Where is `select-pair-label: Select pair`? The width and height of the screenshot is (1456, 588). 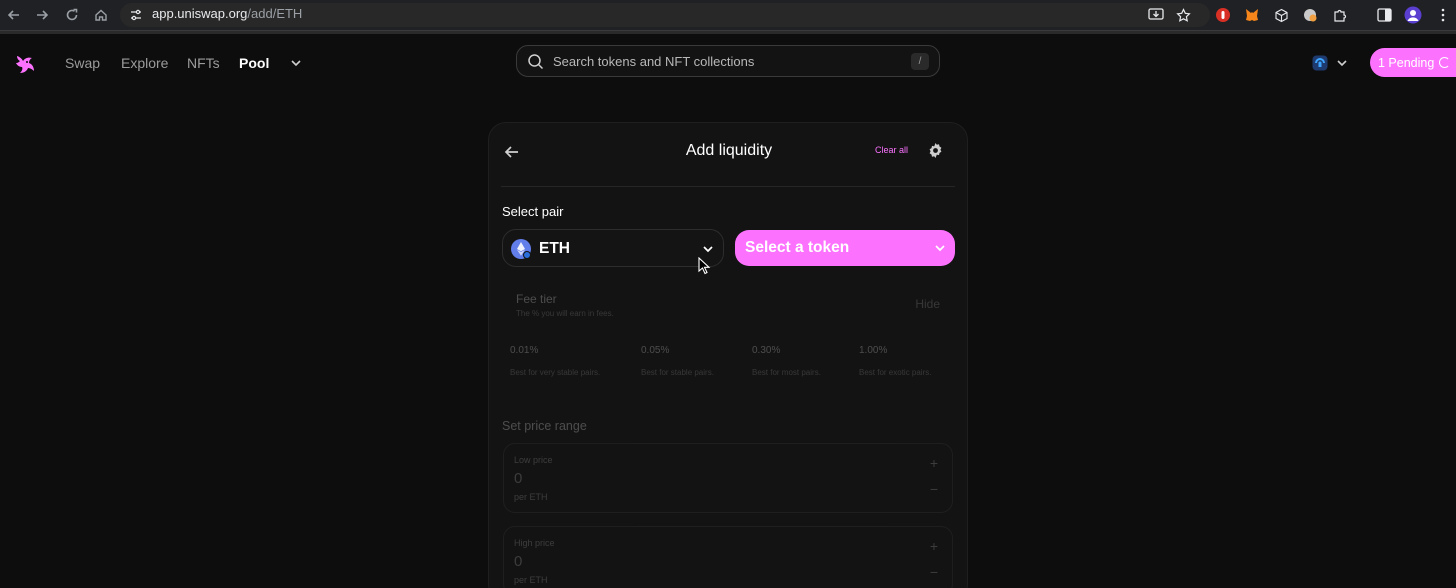 select-pair-label: Select pair is located at coordinates (533, 211).